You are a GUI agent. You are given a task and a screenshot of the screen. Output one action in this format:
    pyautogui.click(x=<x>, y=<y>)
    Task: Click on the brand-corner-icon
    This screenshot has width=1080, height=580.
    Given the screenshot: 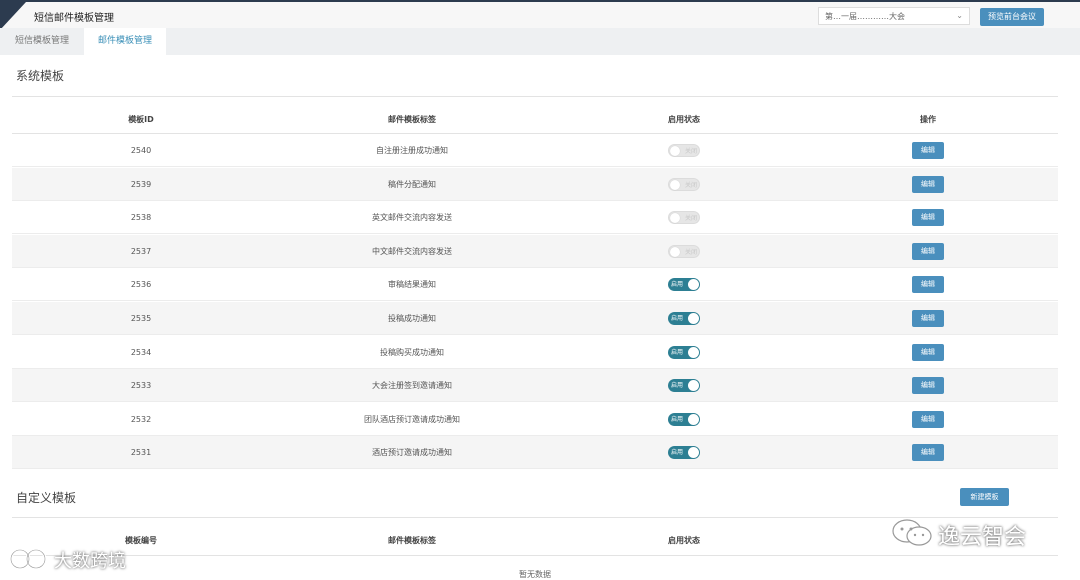 What is the action you would take?
    pyautogui.click(x=13, y=16)
    